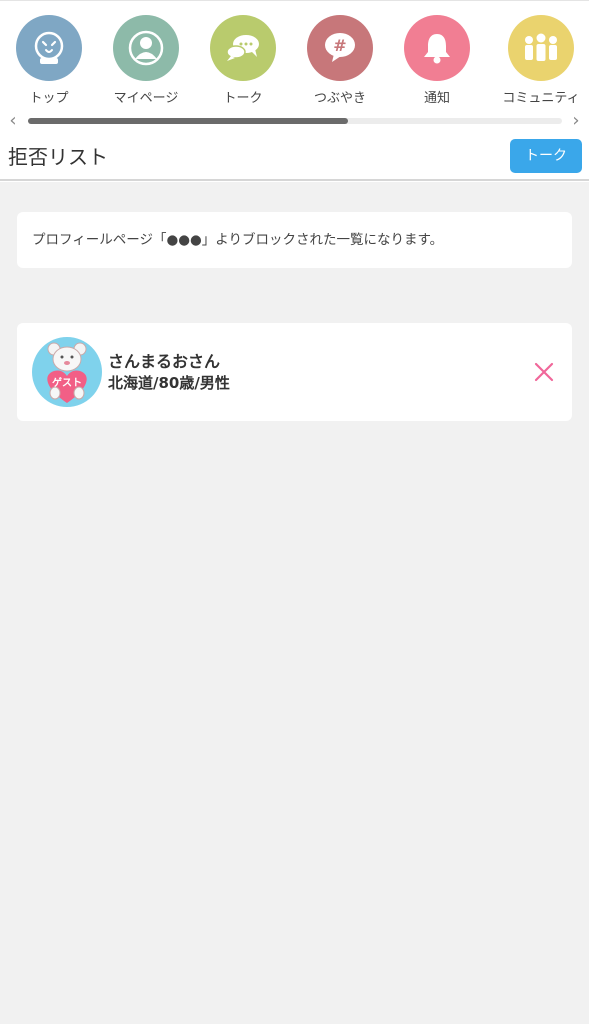  I want to click on nav-item-top: トップ, so click(49, 61).